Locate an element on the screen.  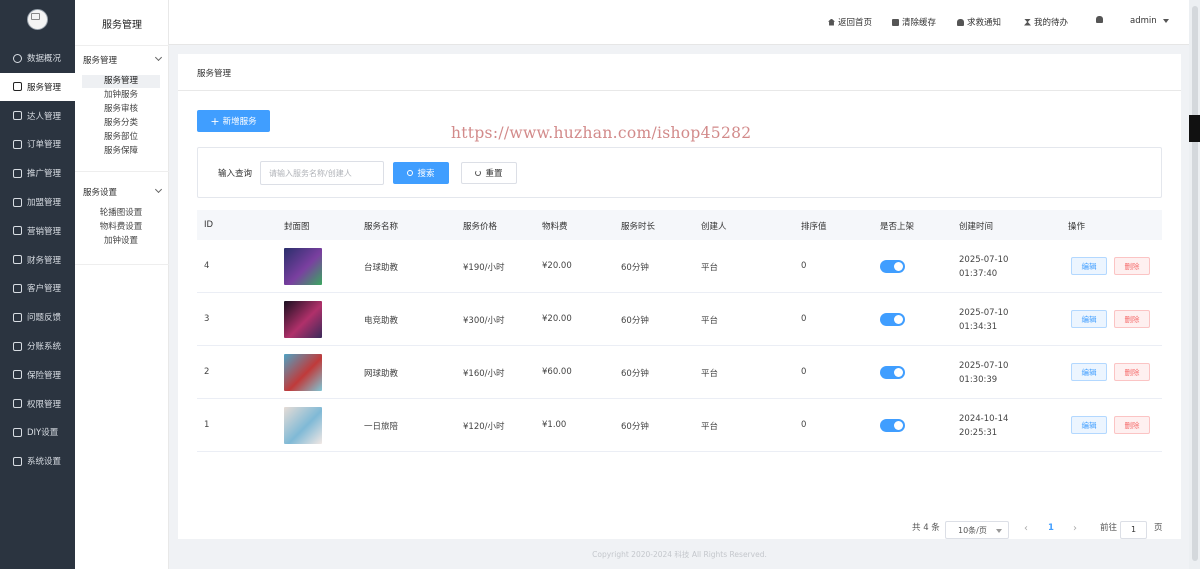
cell-created-time: 2025-07-10 01:37:40 is located at coordinates (983, 267).